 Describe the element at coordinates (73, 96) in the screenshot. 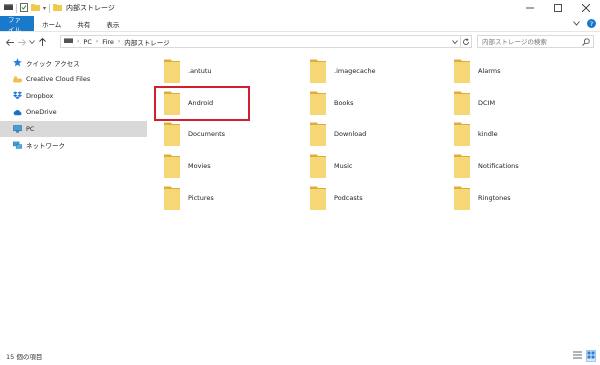

I see `sidebar-item-dropbox: Dropbox` at that location.